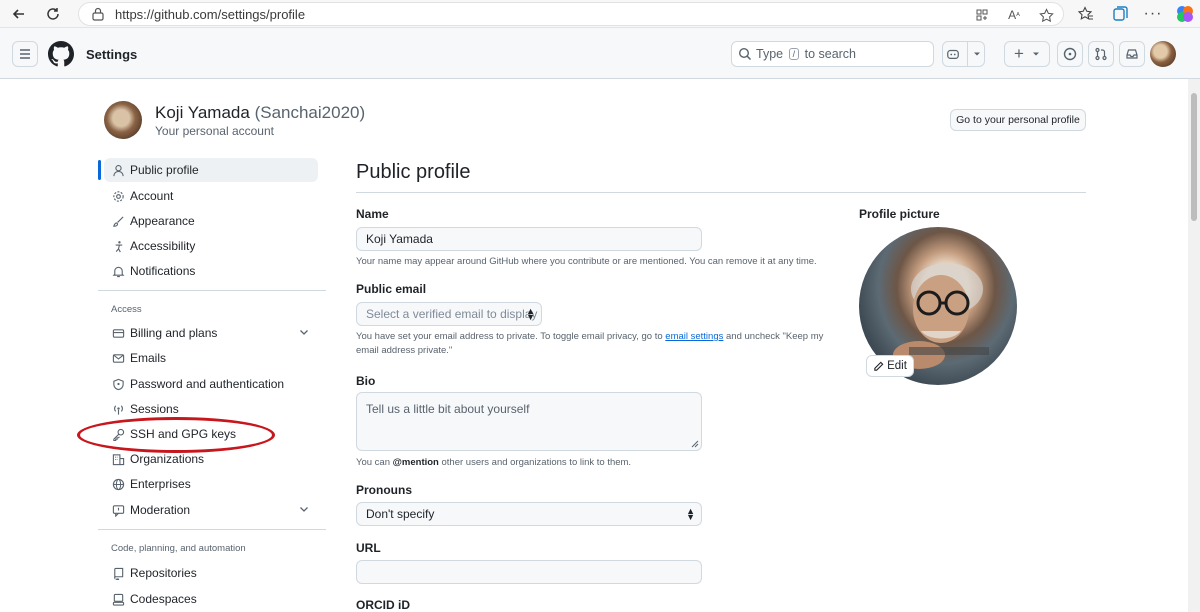  What do you see at coordinates (1120, 14) in the screenshot?
I see `collections-icon` at bounding box center [1120, 14].